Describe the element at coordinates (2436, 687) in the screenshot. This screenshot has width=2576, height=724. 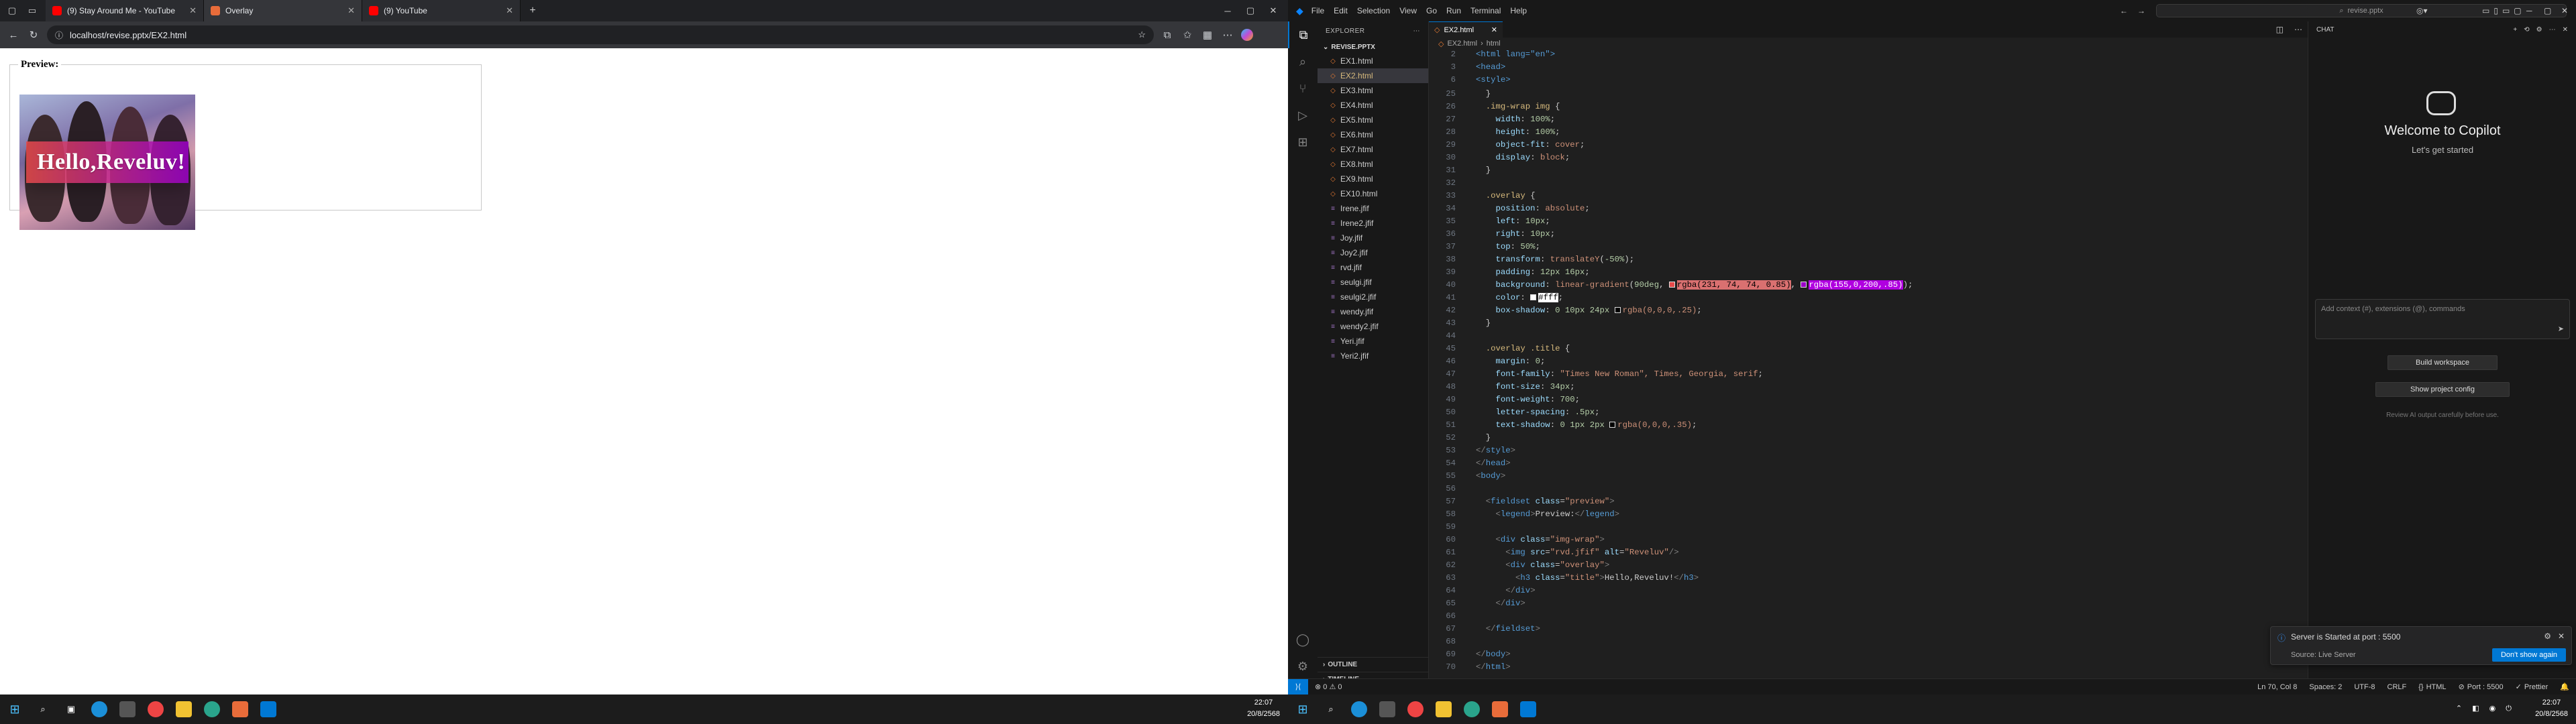
I see `language-mode: HTML` at that location.